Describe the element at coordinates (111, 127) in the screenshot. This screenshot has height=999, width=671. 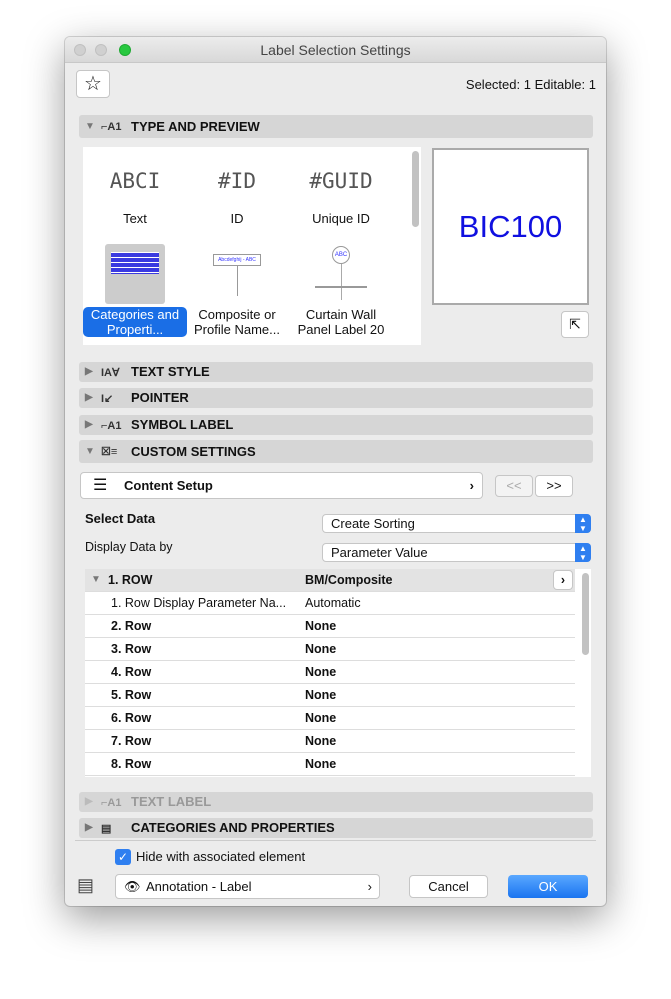
I see `label-icon: ⌐A1` at that location.